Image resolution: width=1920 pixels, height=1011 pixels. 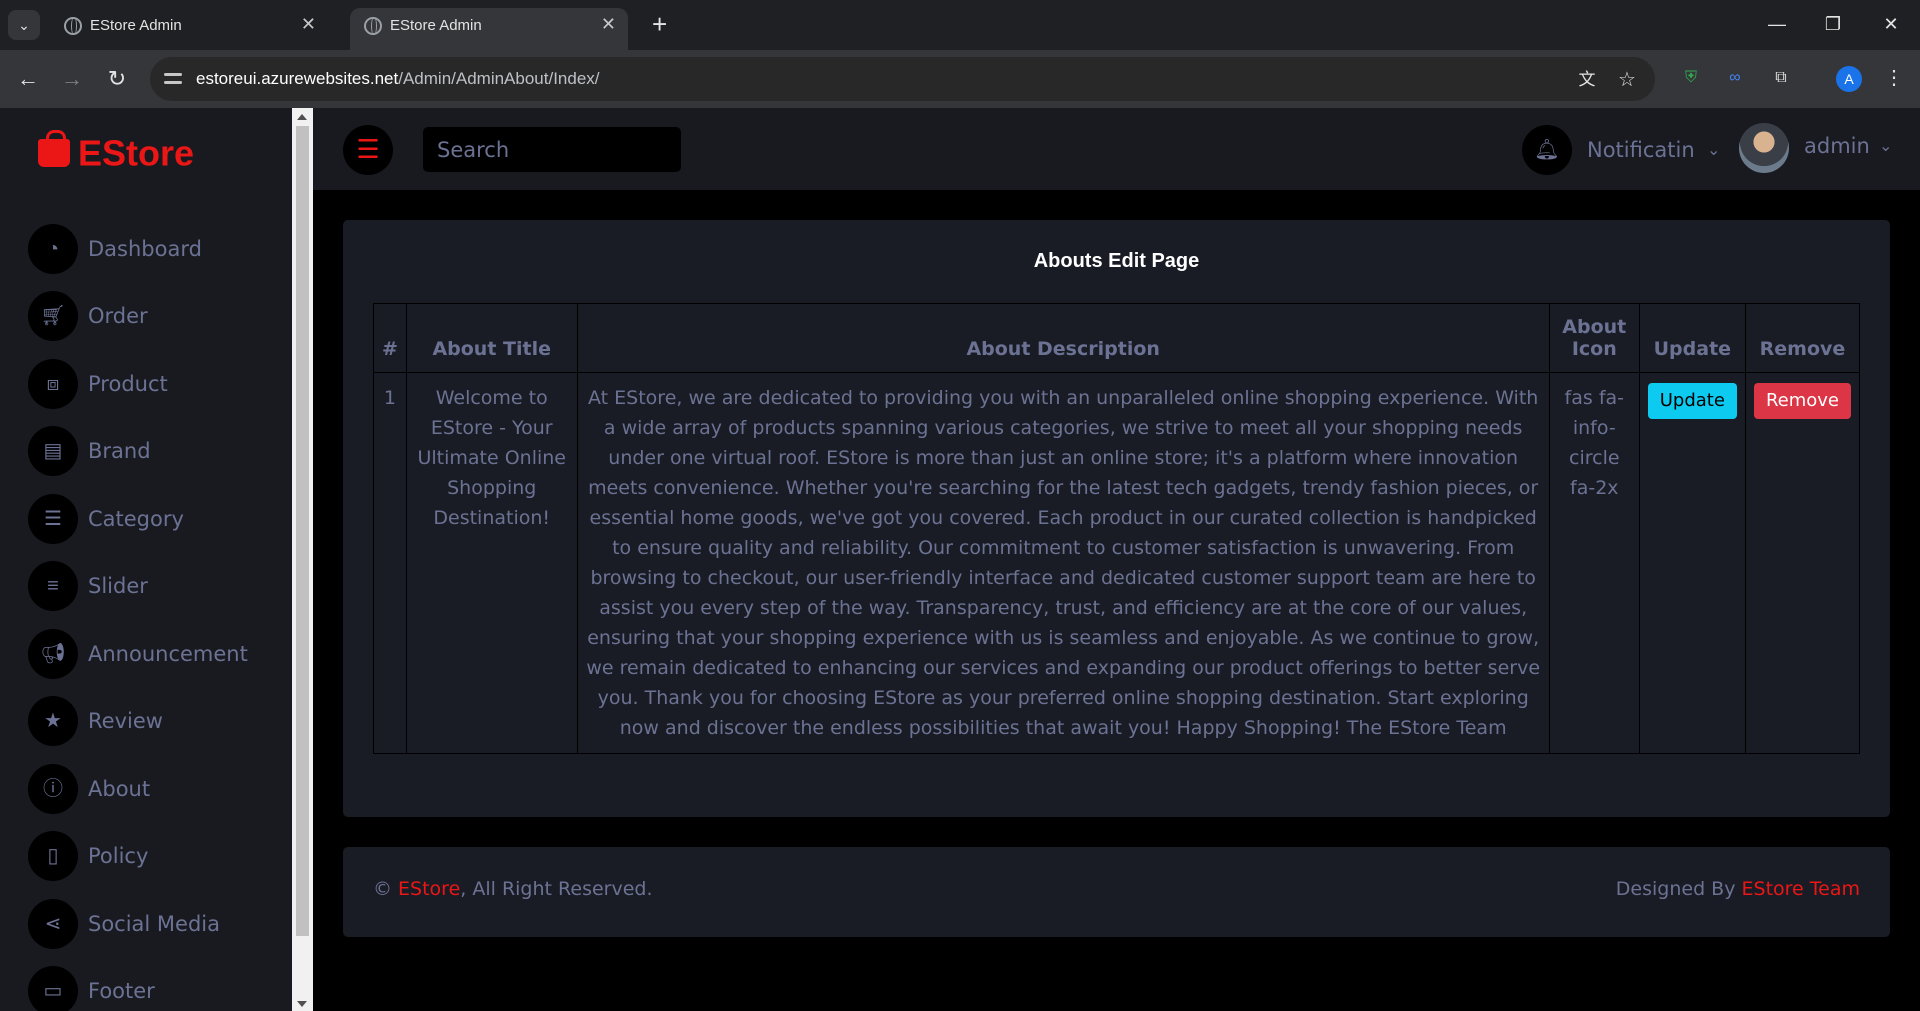 I want to click on sidebar-item-social-media: ⋖ Social Media, so click(x=153, y=924).